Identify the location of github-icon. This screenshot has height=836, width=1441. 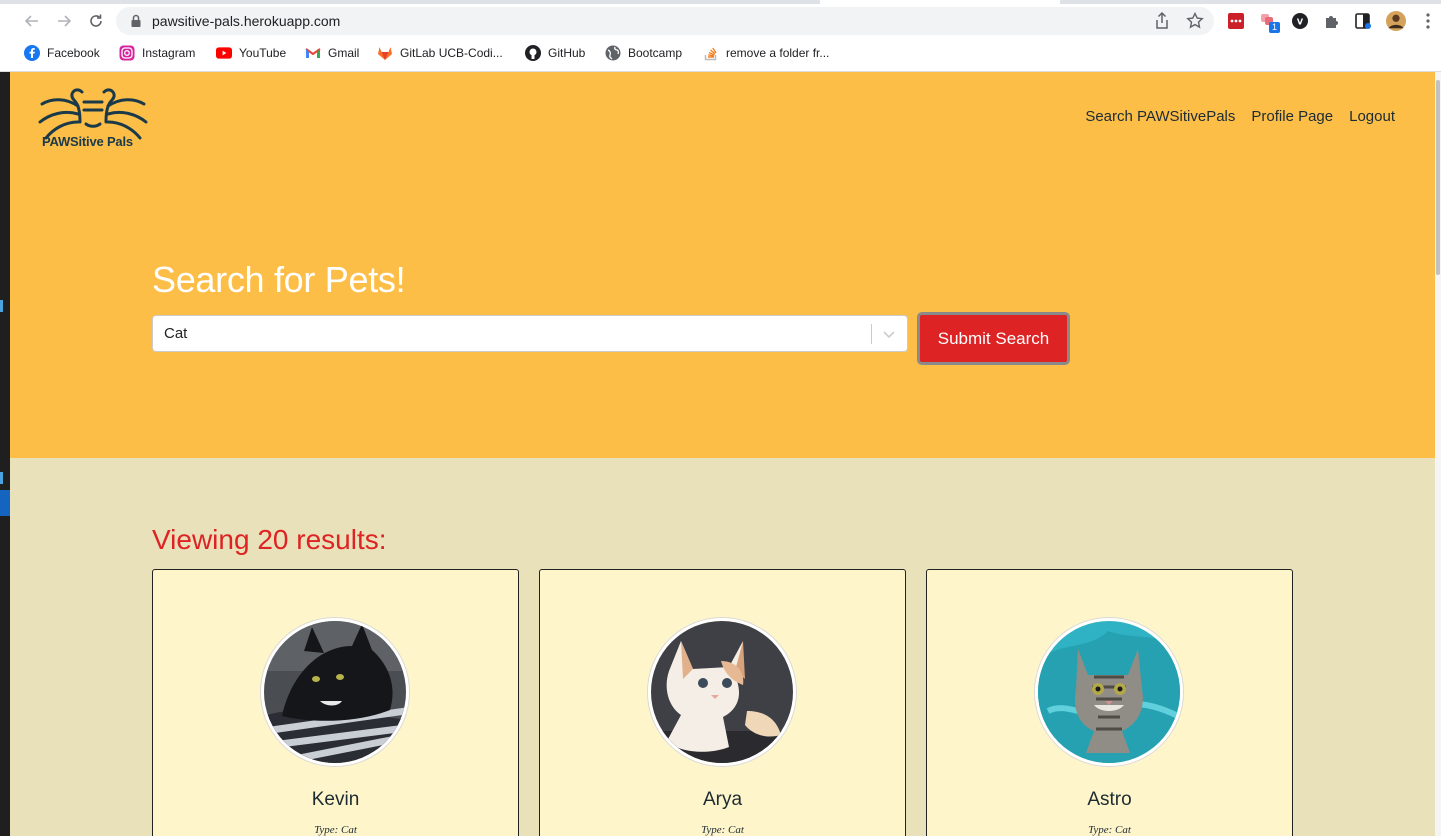
(533, 53).